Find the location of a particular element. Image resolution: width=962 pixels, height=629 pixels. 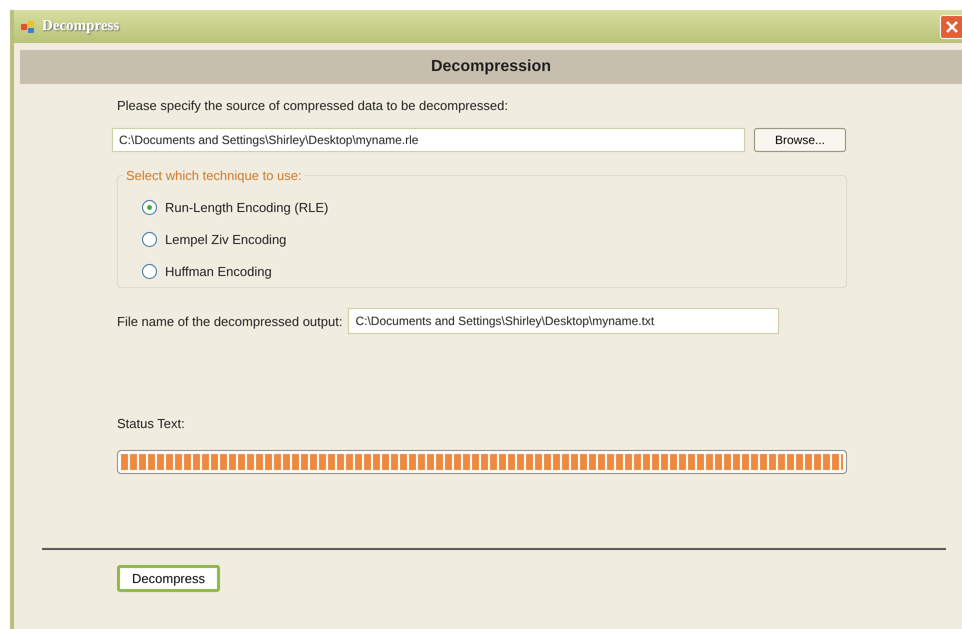

output-label: File name of the decompressed output: is located at coordinates (229, 321).